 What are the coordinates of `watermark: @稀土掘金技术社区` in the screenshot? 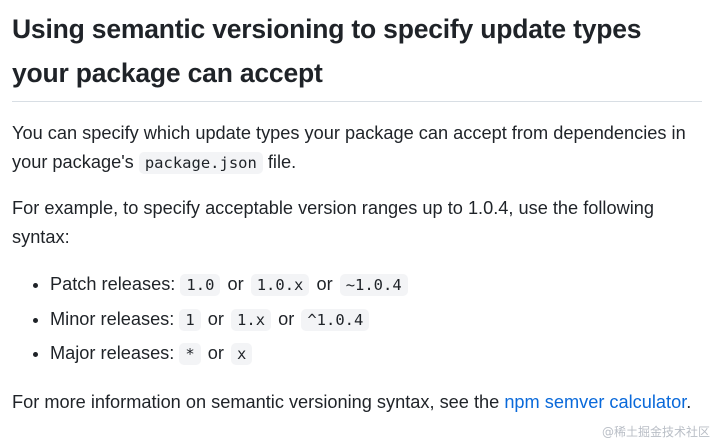 It's located at (655, 432).